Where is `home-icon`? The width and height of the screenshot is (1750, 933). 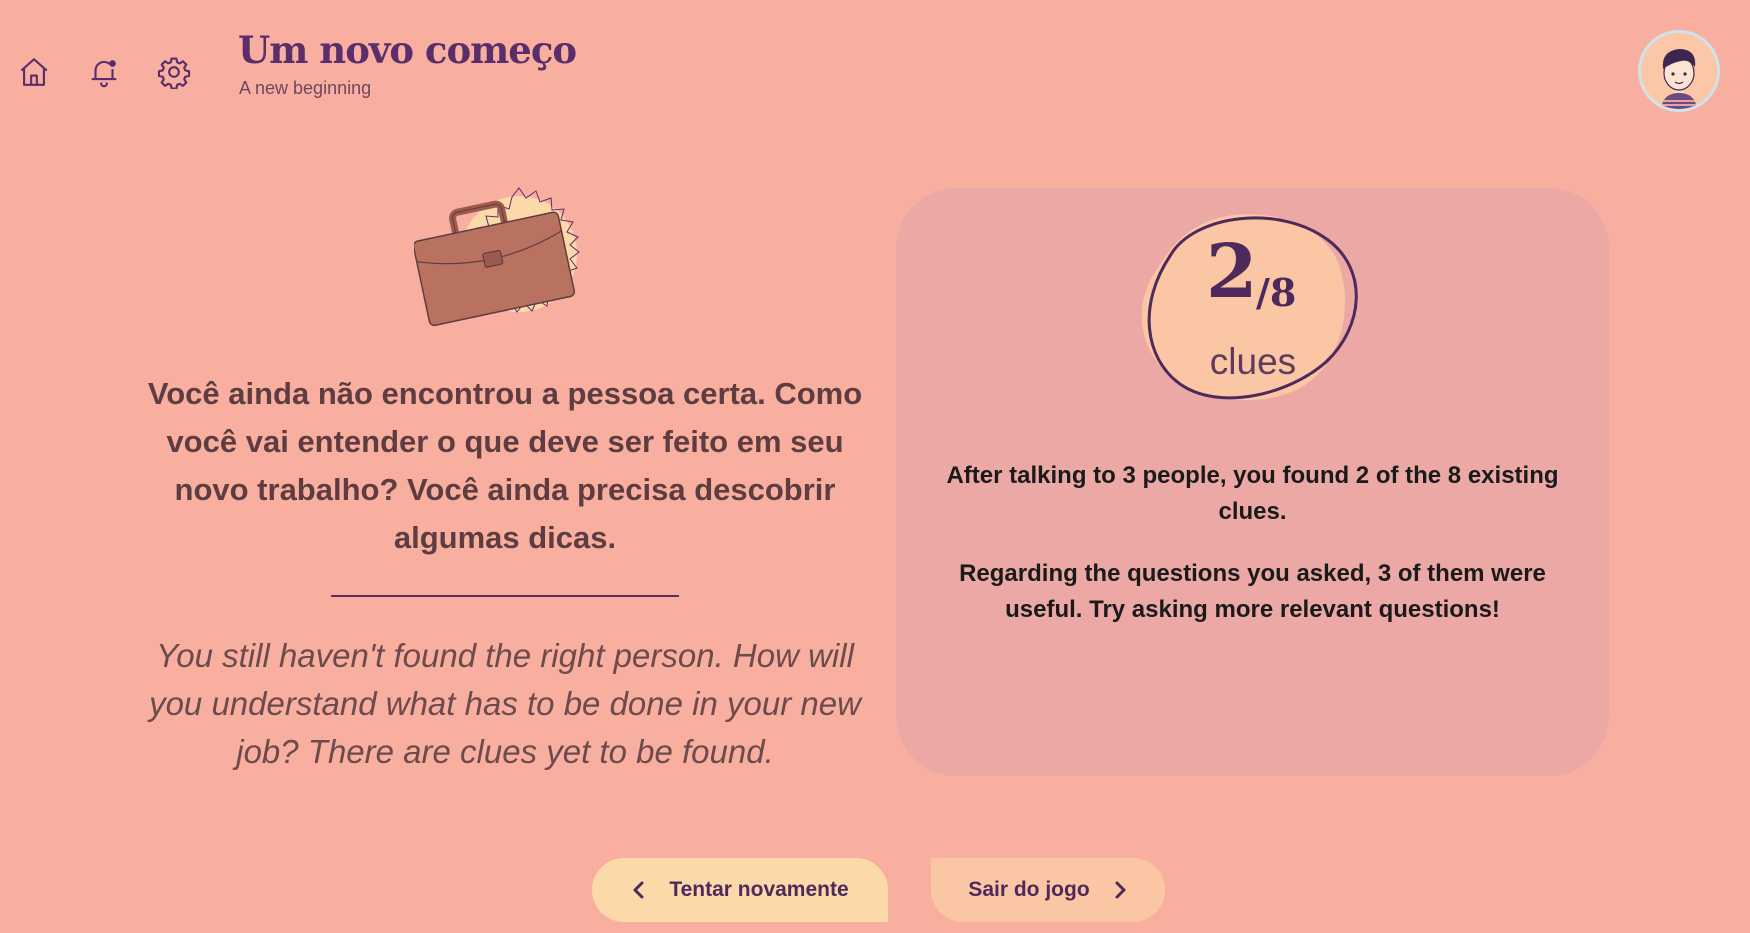
home-icon is located at coordinates (34, 72).